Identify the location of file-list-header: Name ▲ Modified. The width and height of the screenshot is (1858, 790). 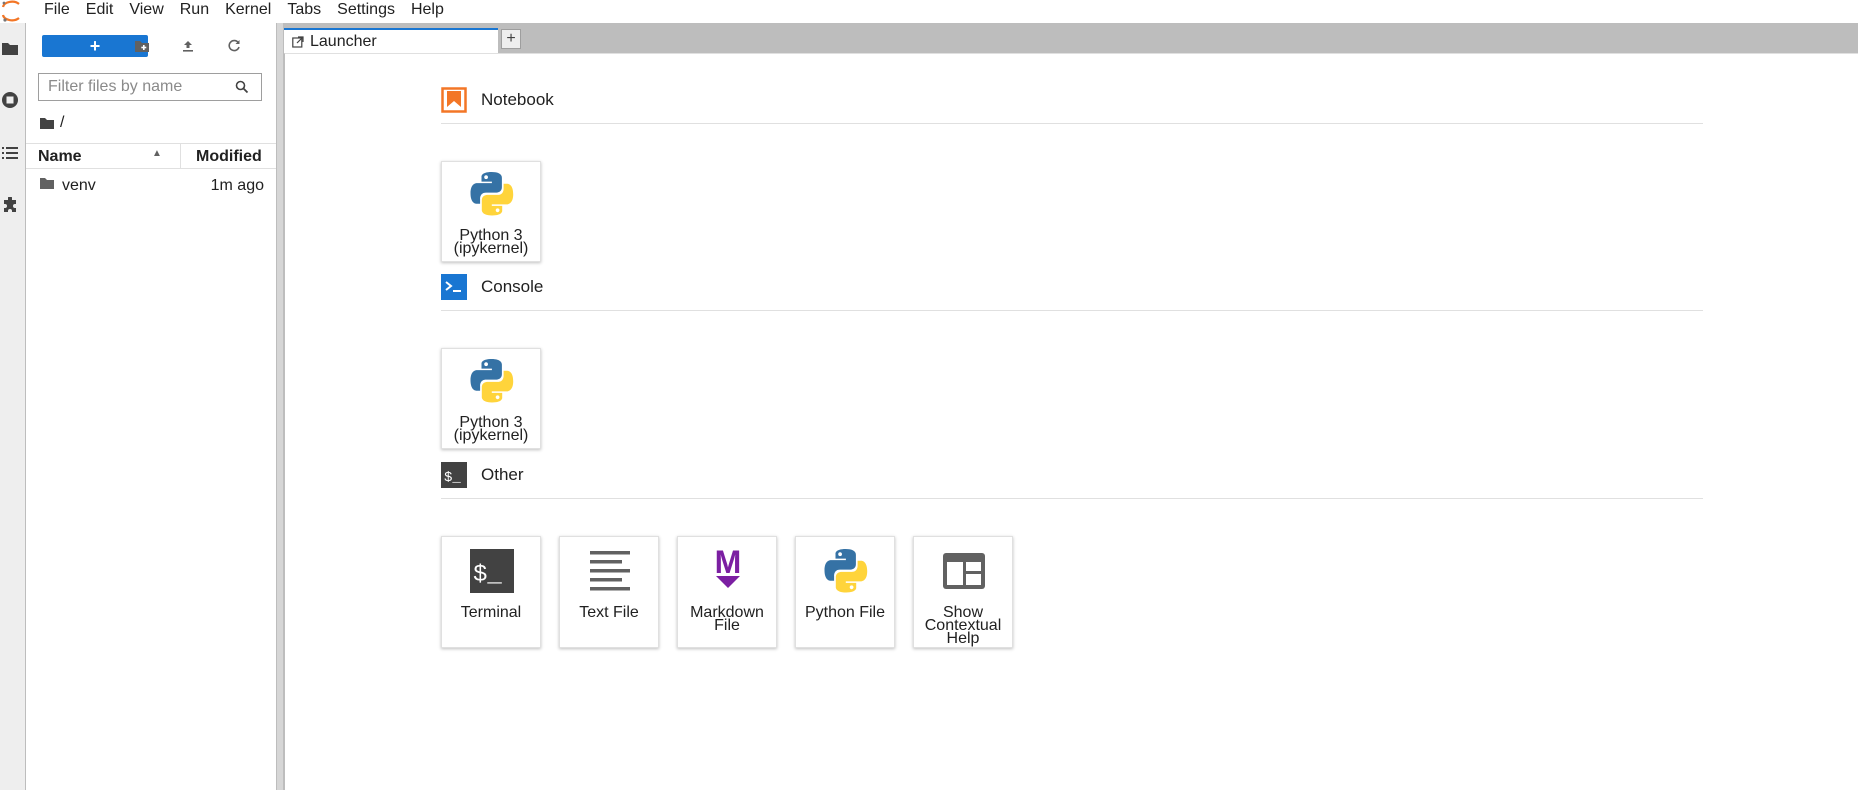
(151, 156).